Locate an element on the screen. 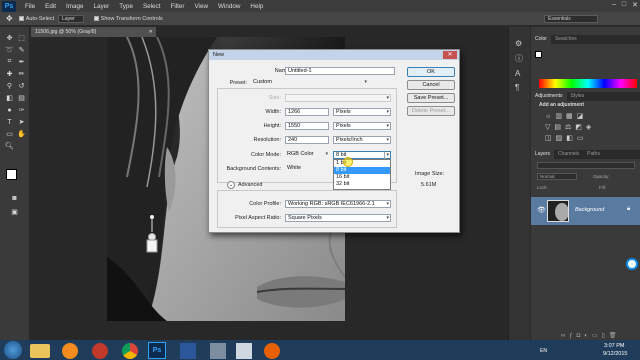 Image resolution: width=640 pixels, height=360 pixels. path-select-icon: ➤ is located at coordinates (21, 122).